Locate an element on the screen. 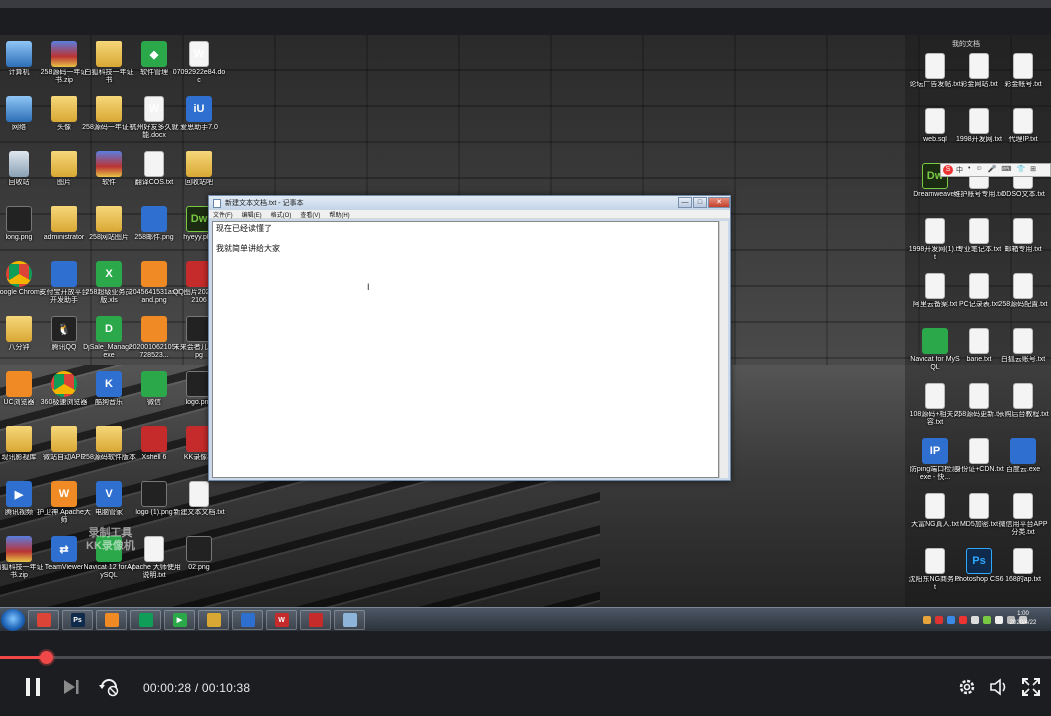 The width and height of the screenshot is (1051, 716). right-icon-item: 微信用平台APP分类.txt is located at coordinates (1023, 515).